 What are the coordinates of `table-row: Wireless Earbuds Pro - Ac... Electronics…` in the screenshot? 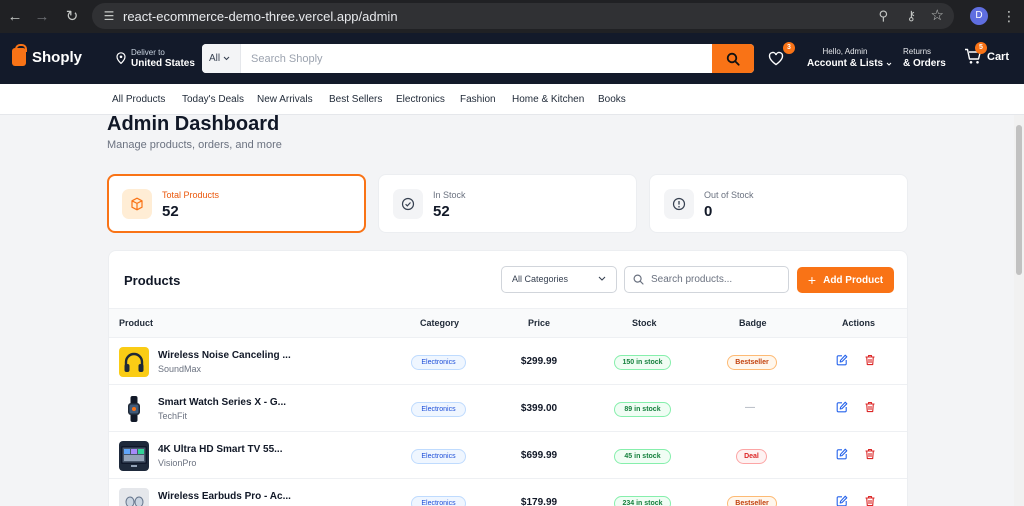 It's located at (508, 492).